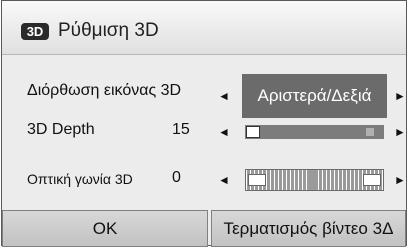 This screenshot has width=412, height=248. Describe the element at coordinates (308, 228) in the screenshot. I see `end-3d-video-button: Τερματισμός βίντεο 3Δ` at that location.